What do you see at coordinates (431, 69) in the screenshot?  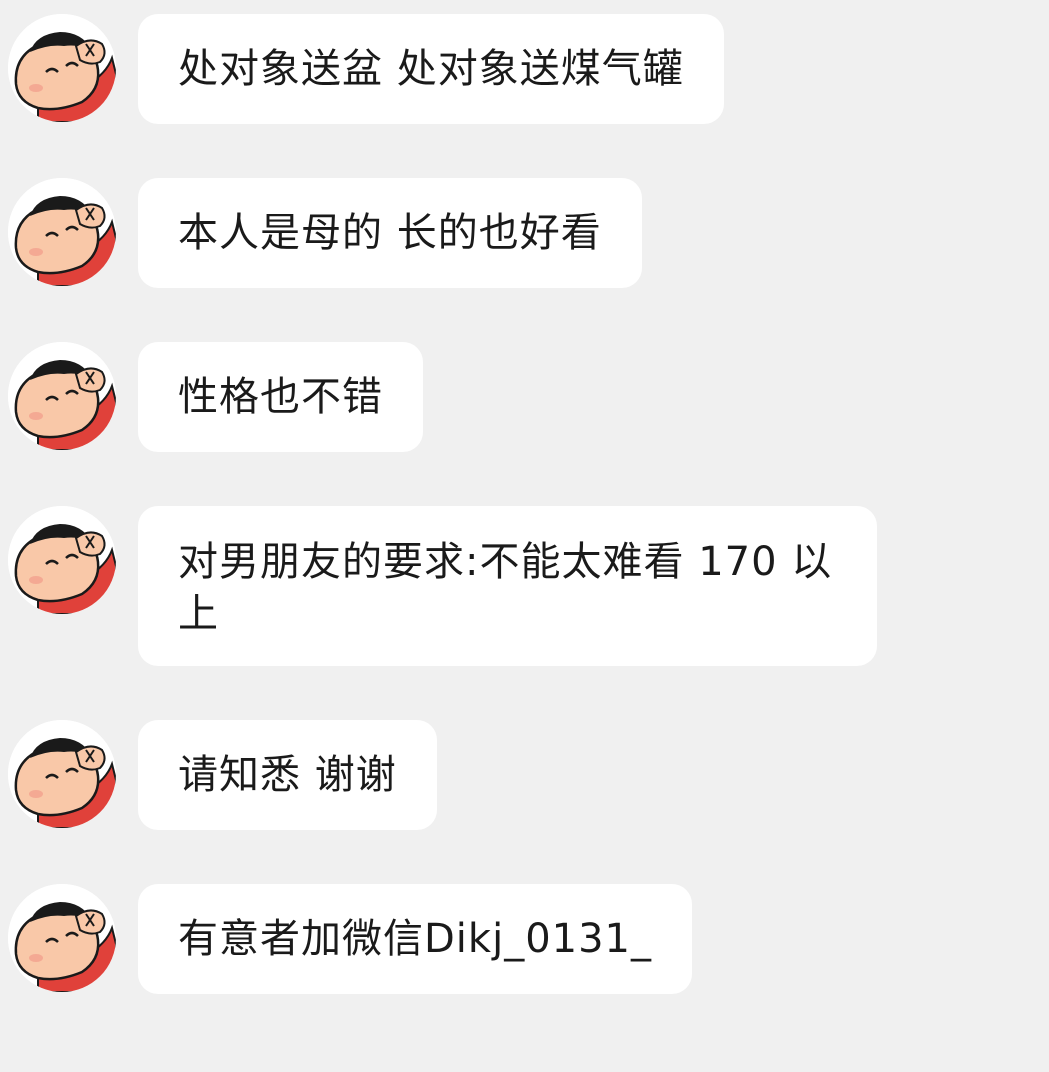 I see `message-bubble: 处对象送盆 处对象送煤气罐` at bounding box center [431, 69].